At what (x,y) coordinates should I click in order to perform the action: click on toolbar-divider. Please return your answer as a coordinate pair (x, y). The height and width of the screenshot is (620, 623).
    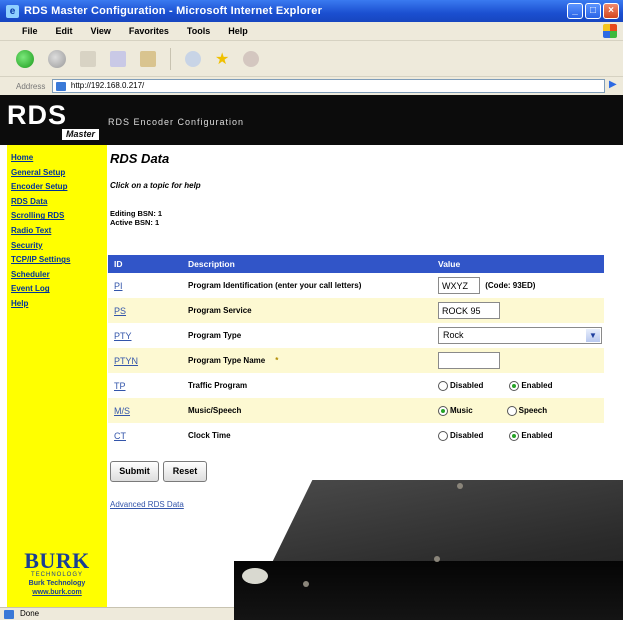
    Looking at the image, I should click on (170, 58).